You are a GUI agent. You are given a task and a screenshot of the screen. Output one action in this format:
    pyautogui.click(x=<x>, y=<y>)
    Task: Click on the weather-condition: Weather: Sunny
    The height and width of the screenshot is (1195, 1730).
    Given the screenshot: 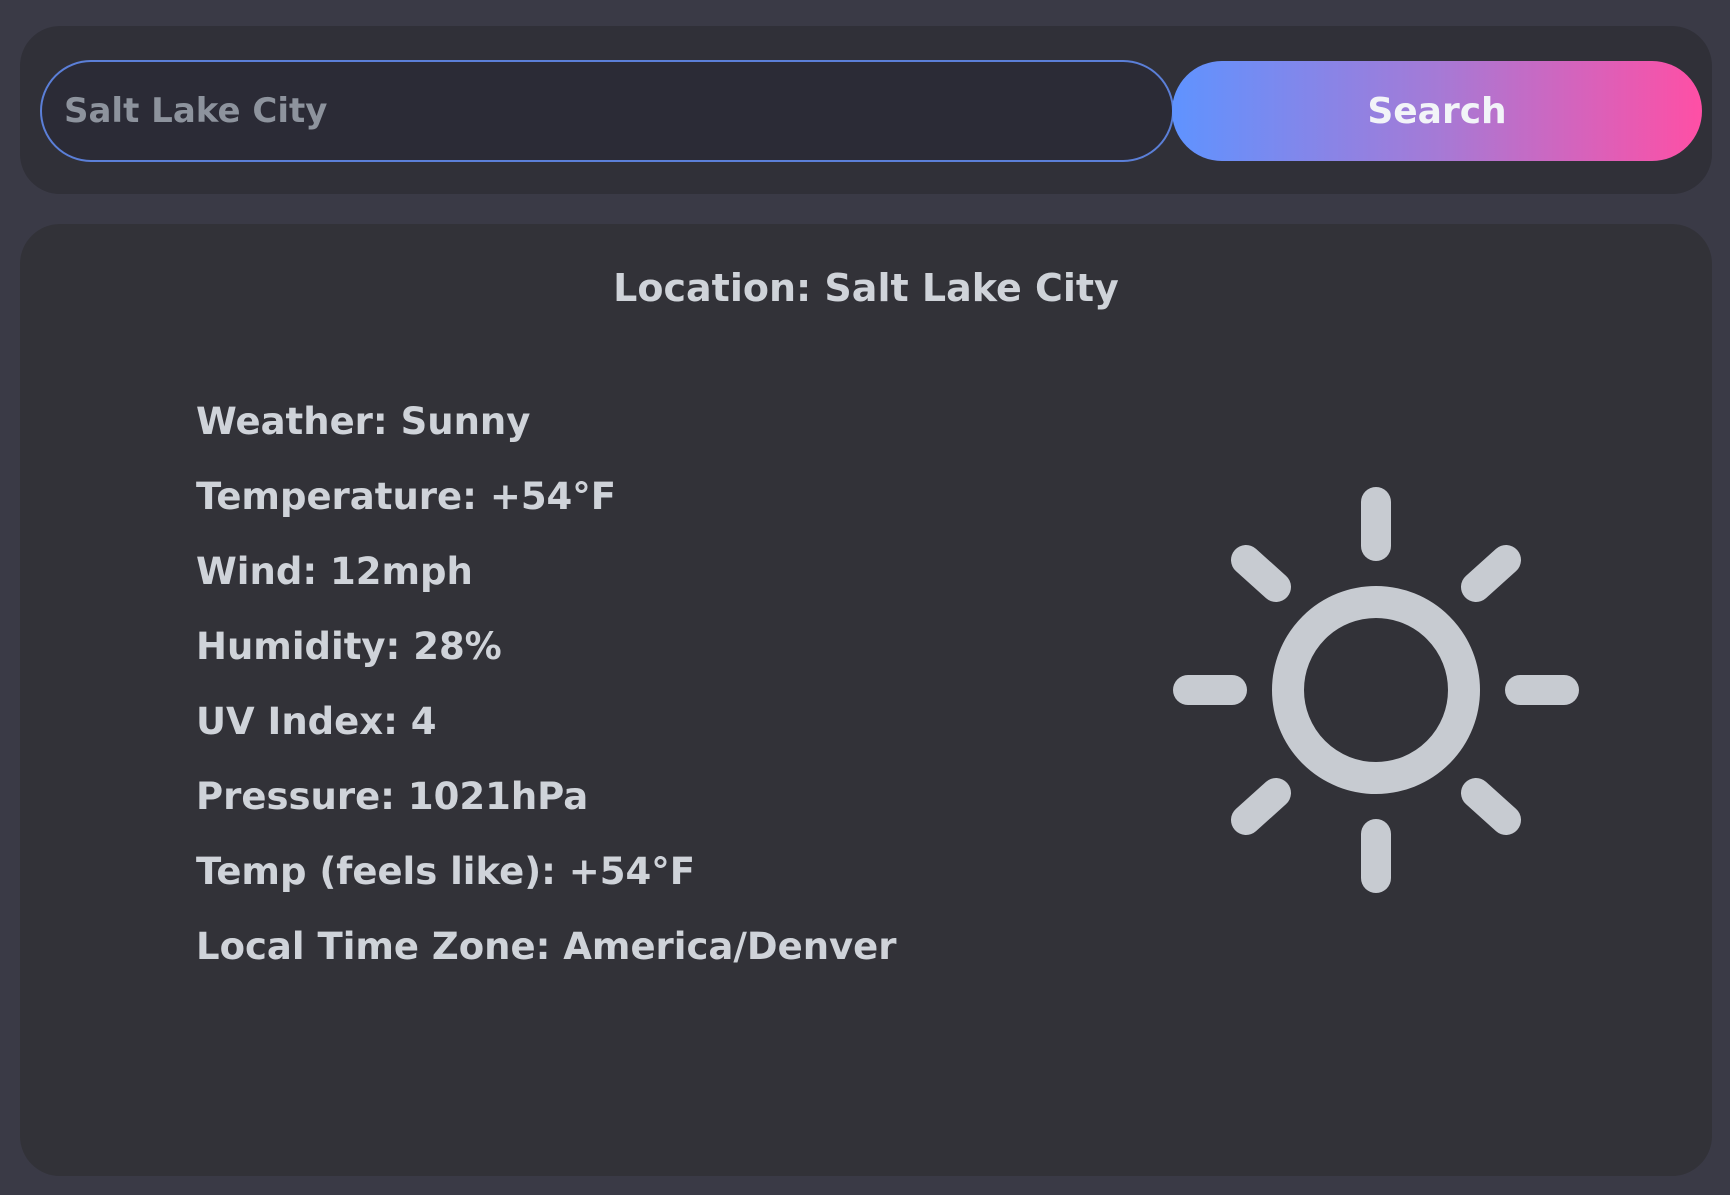 What is the action you would take?
    pyautogui.click(x=363, y=421)
    